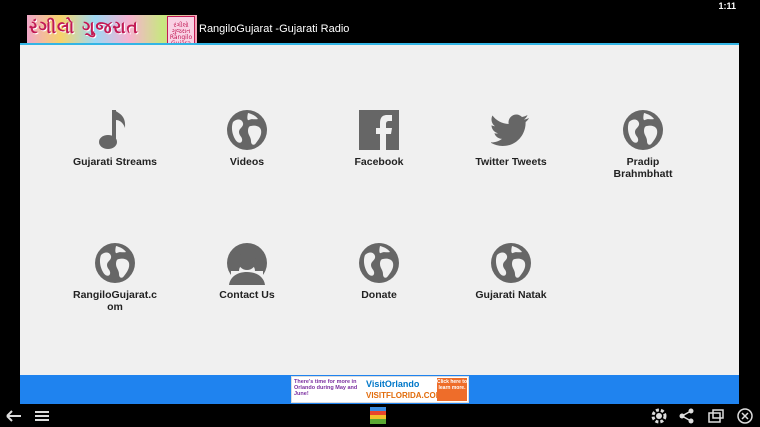  Describe the element at coordinates (247, 295) in the screenshot. I see `grid-item-label: Contact Us` at that location.